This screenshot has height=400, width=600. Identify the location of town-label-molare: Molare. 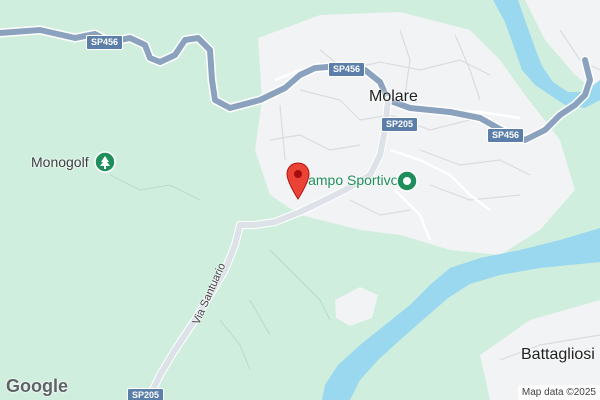
(393, 97).